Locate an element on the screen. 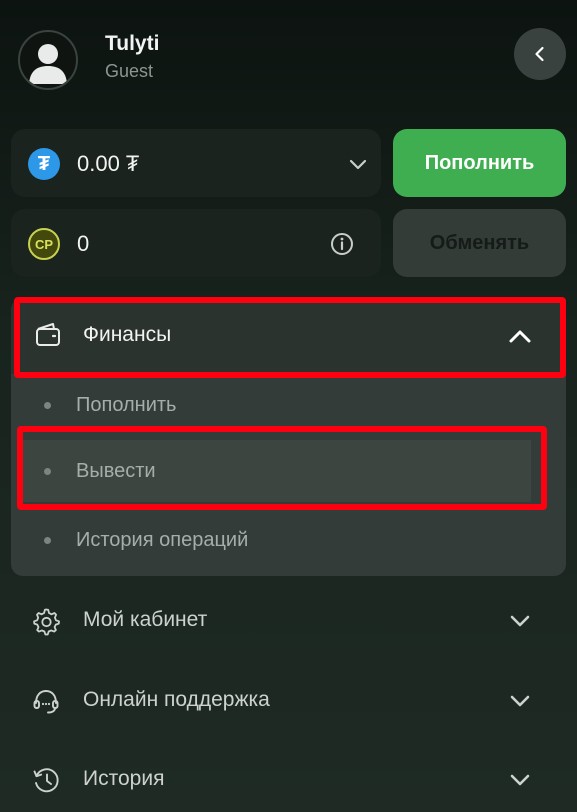 Image resolution: width=577 pixels, height=812 pixels. chevron-left-icon is located at coordinates (539, 54).